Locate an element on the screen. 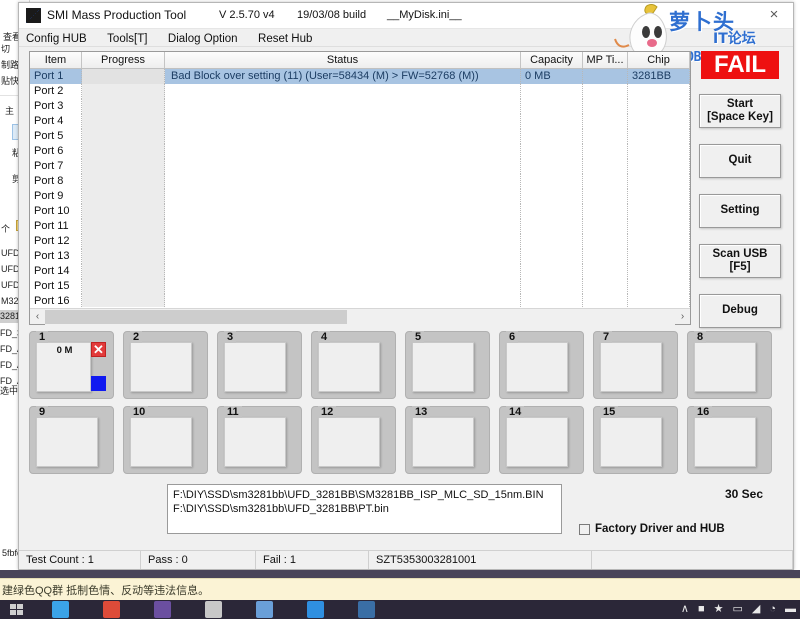 This screenshot has height=623, width=800. explorer-cut-label: 切 is located at coordinates (5, 48).